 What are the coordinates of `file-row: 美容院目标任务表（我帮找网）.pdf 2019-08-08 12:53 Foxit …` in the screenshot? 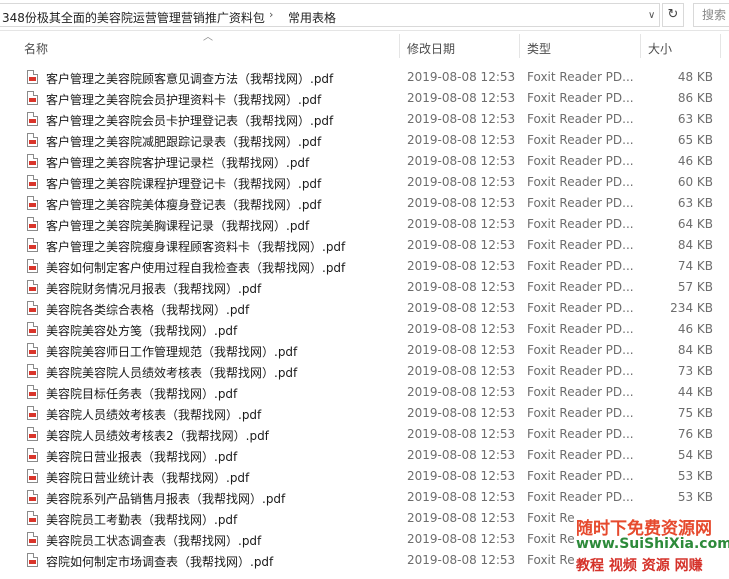 It's located at (364, 392).